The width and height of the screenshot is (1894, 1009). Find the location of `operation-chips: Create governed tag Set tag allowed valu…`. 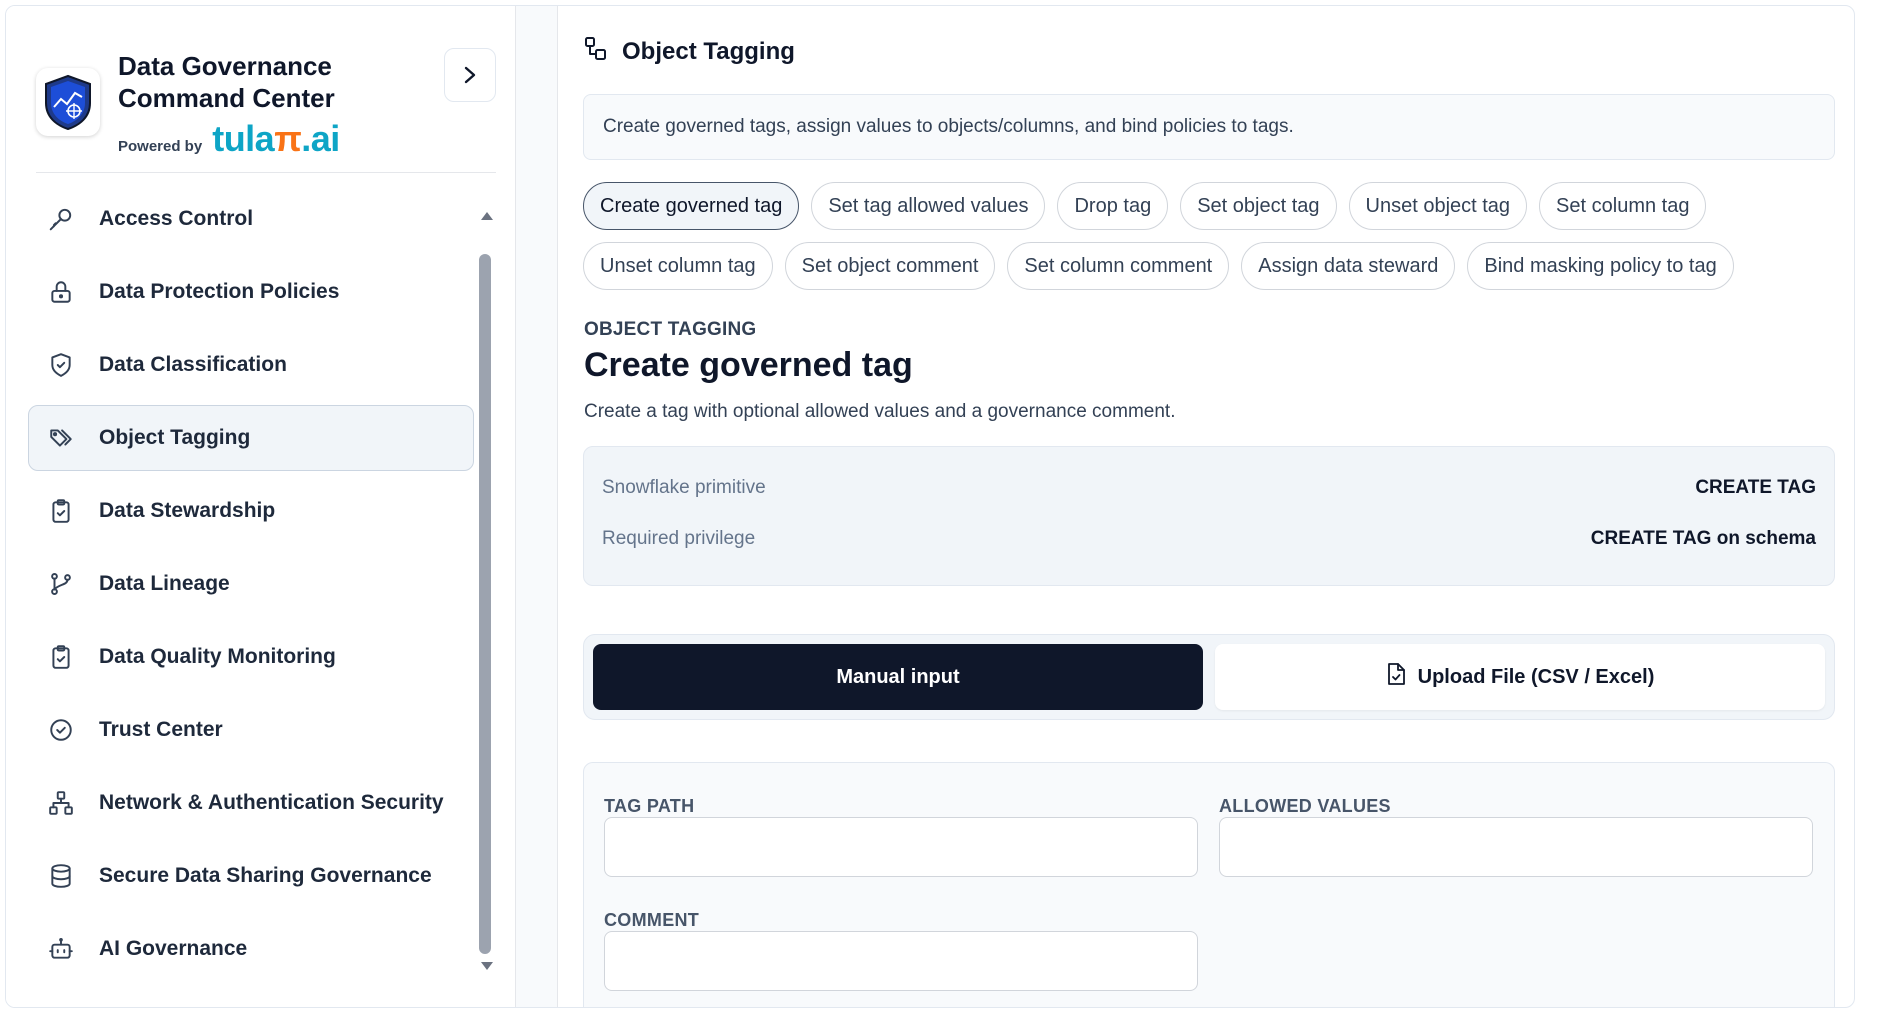

operation-chips: Create governed tag Set tag allowed valu… is located at coordinates (1213, 242).